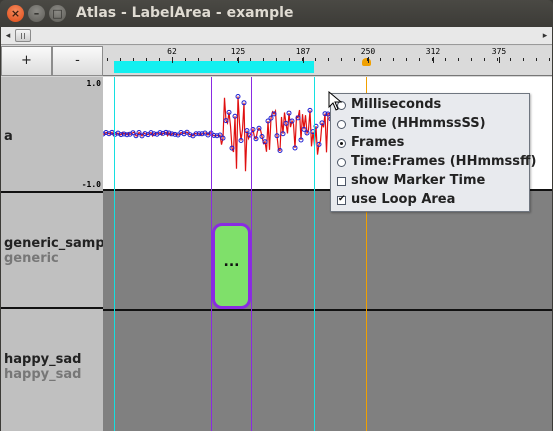  What do you see at coordinates (368, 51) in the screenshot?
I see `ruler-tick-label: 250` at bounding box center [368, 51].